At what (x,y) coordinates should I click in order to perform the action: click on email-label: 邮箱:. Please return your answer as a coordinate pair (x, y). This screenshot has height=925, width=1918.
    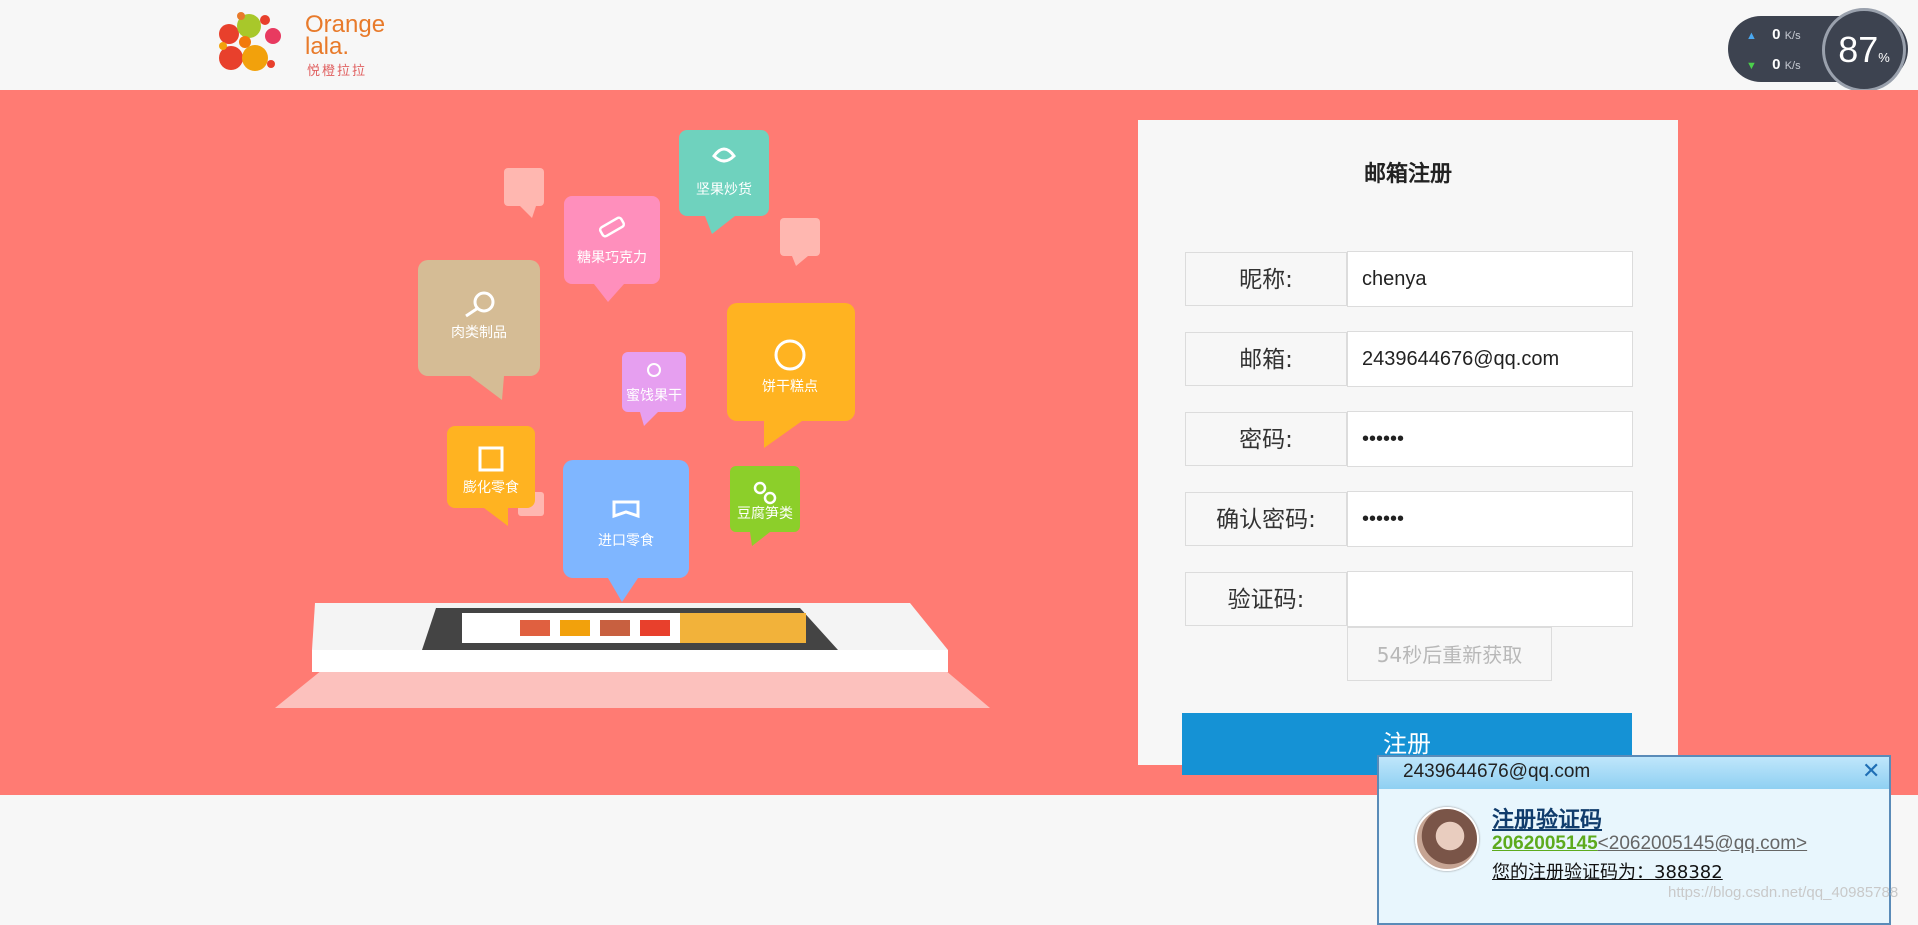
    Looking at the image, I should click on (1266, 359).